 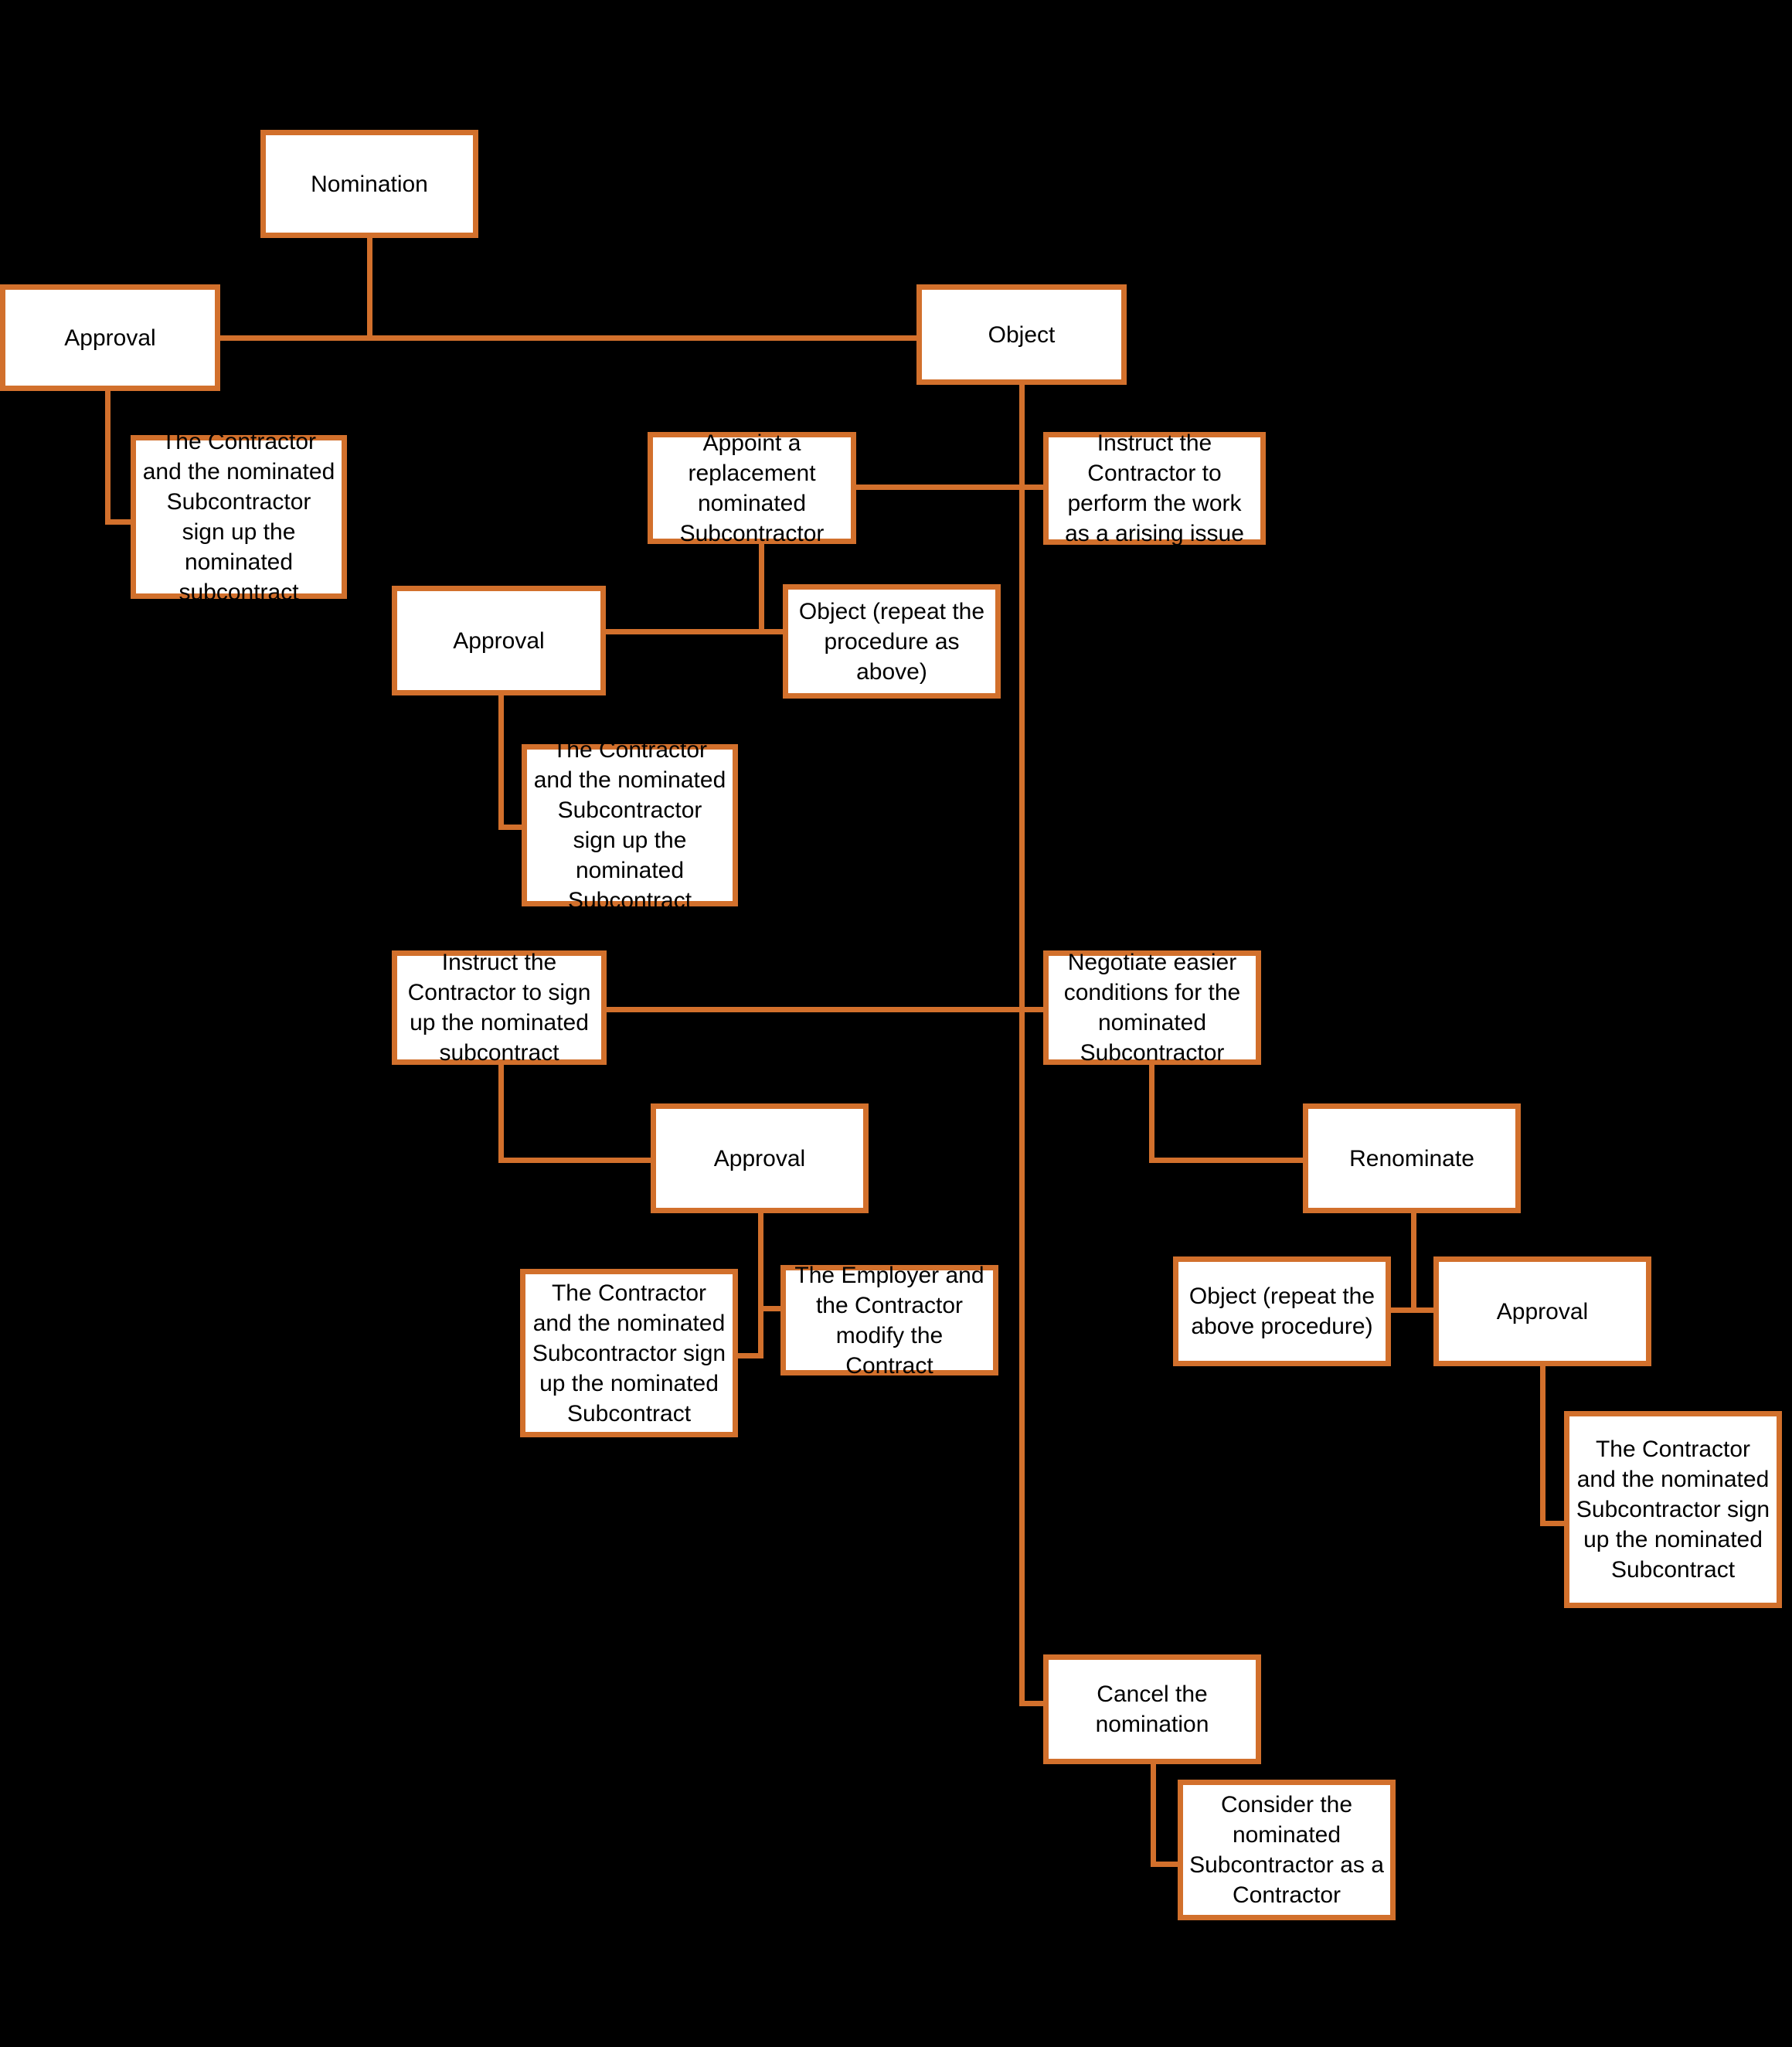 I want to click on node-object-1-label: Object, so click(x=1022, y=334).